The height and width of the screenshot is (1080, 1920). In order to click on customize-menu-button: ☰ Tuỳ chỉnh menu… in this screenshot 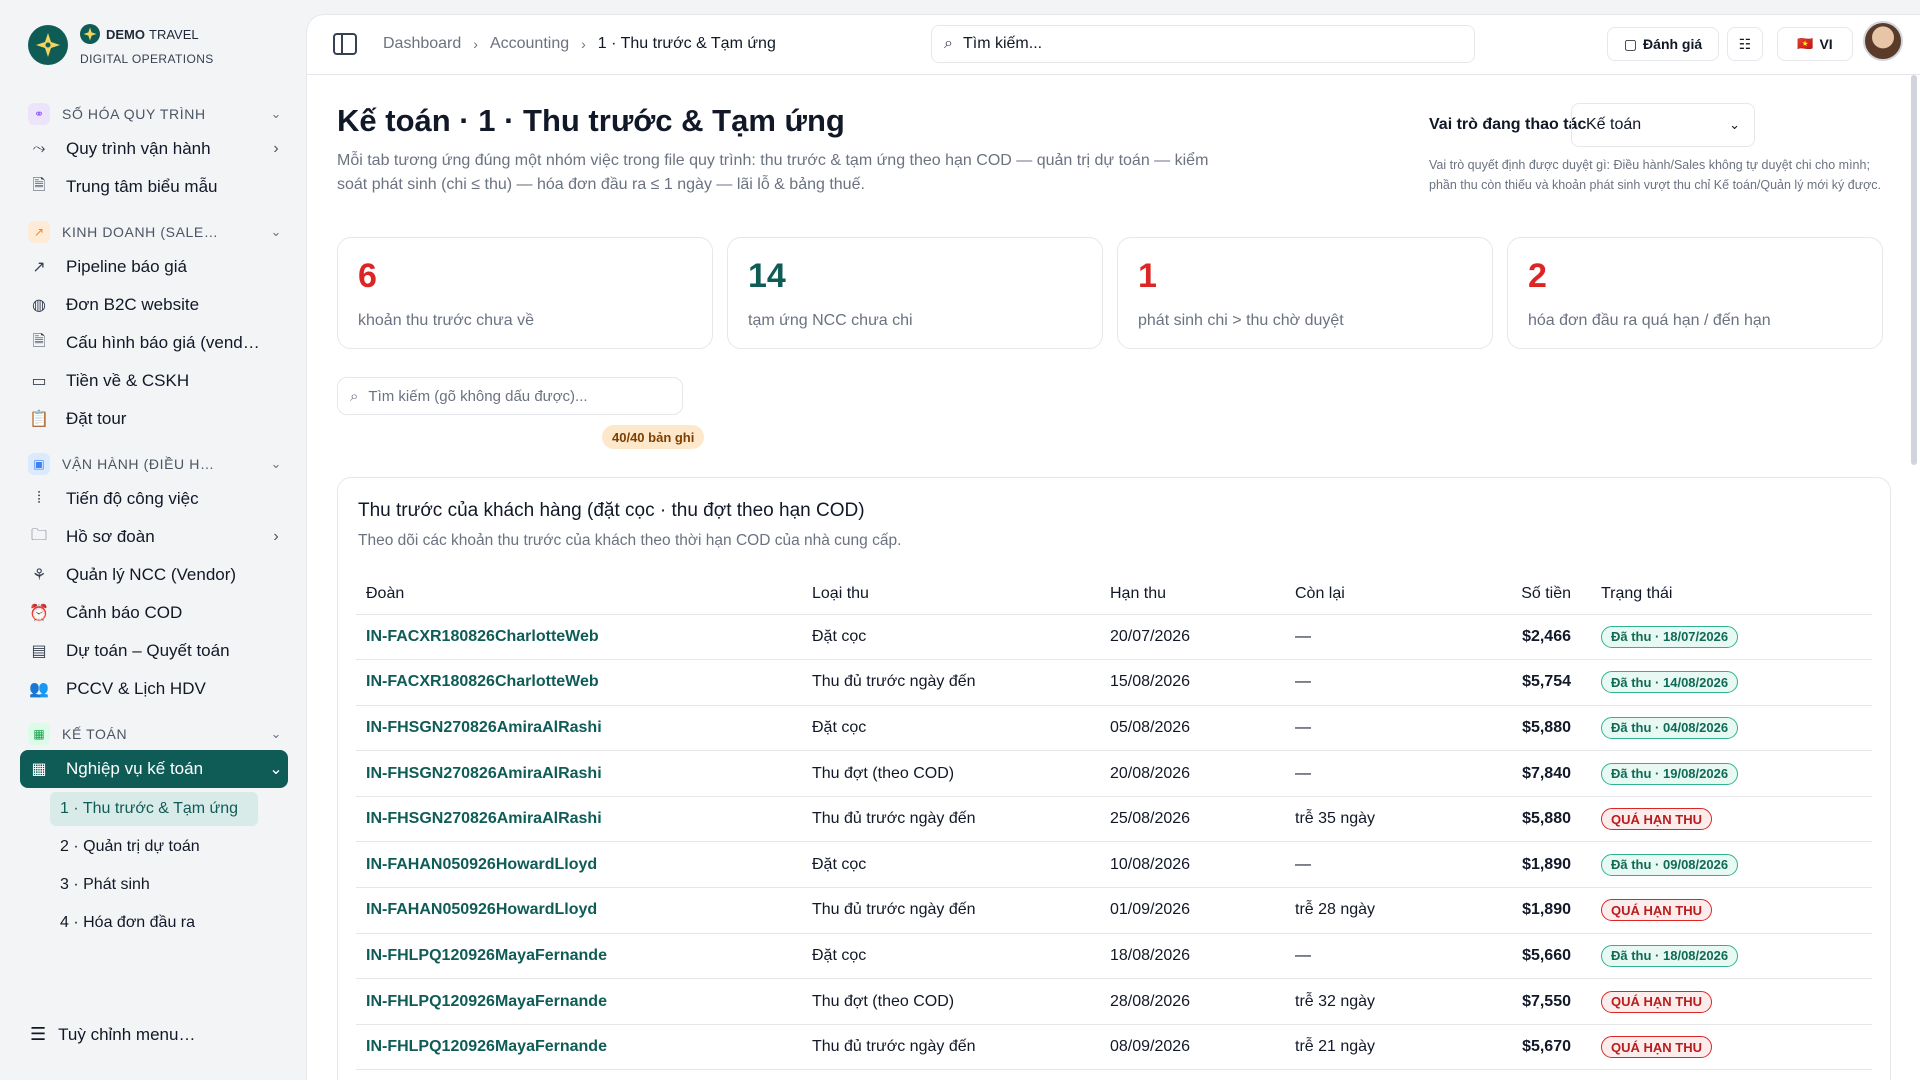, I will do `click(112, 1034)`.